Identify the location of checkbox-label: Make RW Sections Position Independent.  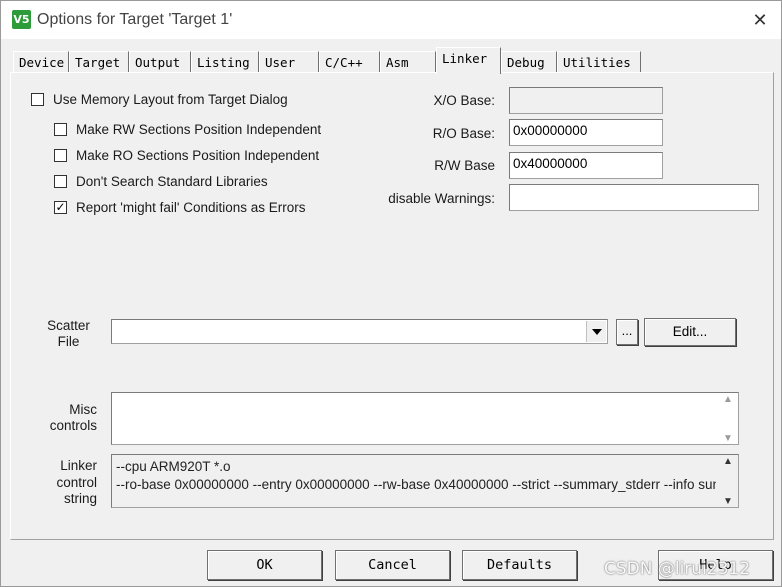
(199, 129).